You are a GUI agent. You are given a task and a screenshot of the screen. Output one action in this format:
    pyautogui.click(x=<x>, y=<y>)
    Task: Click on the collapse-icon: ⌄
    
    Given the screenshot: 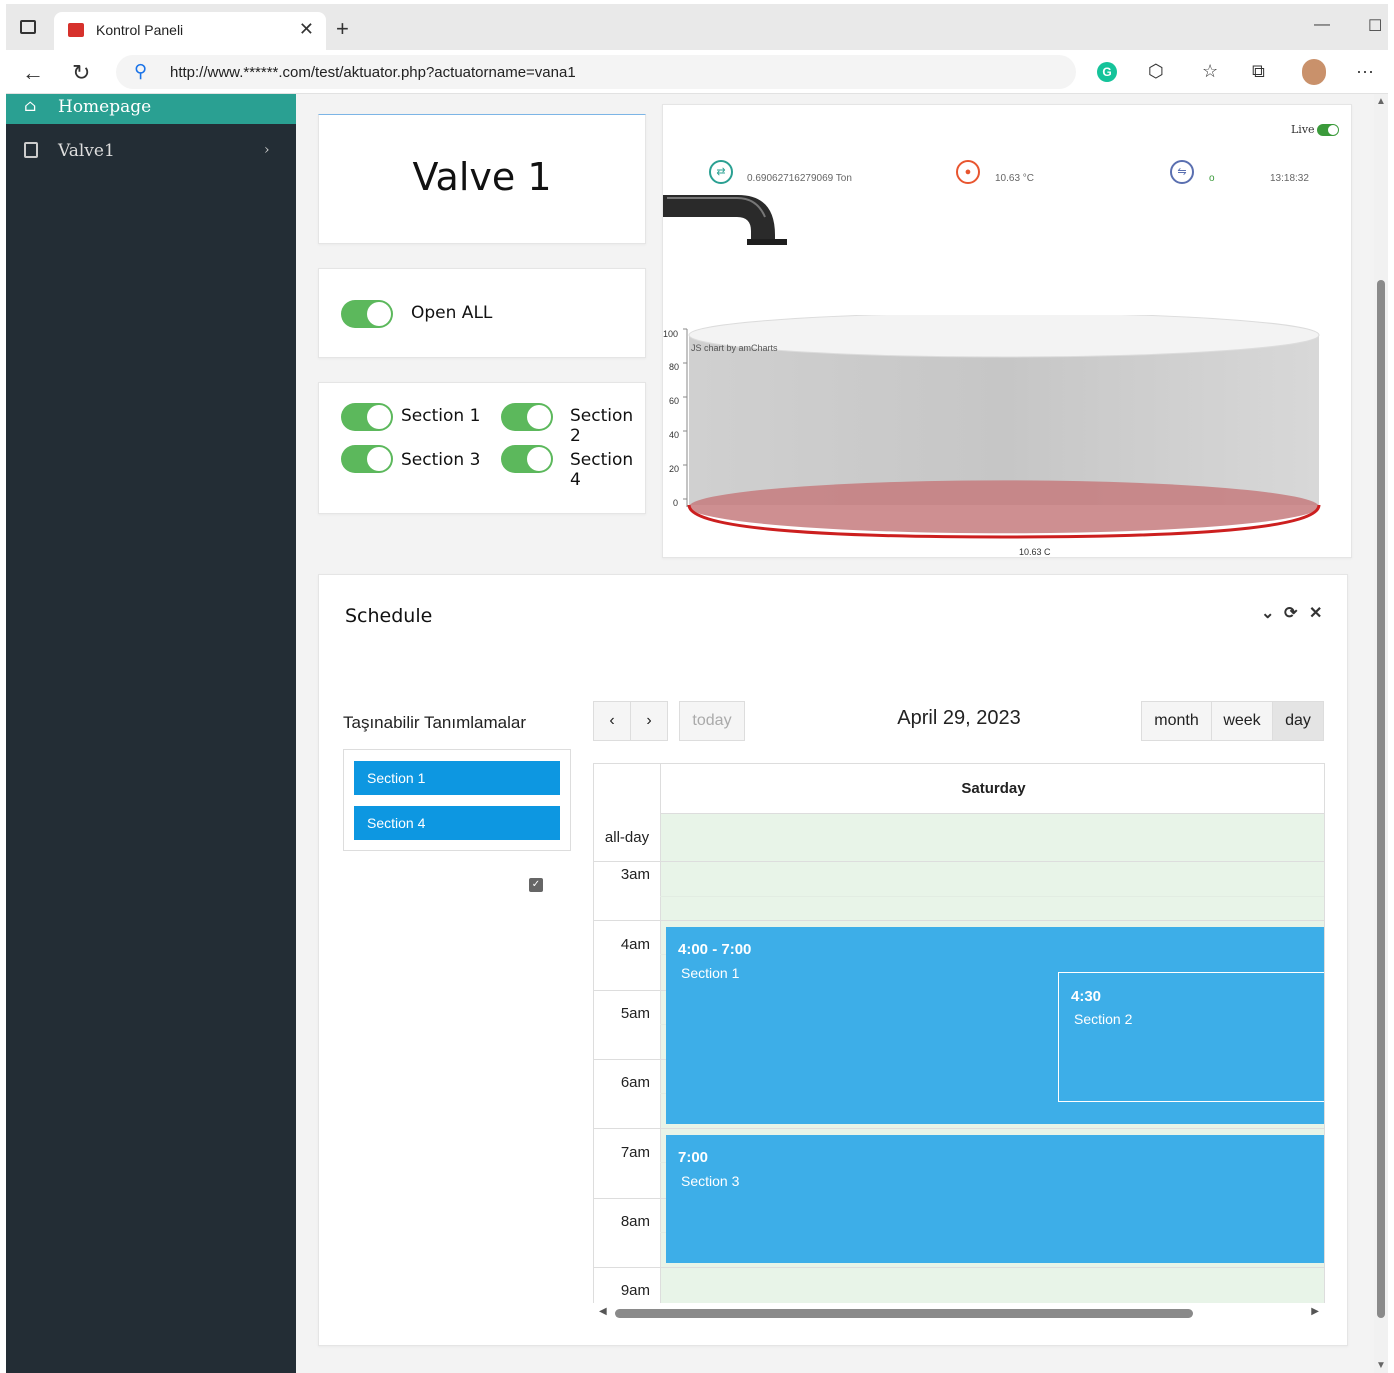 What is the action you would take?
    pyautogui.click(x=1267, y=613)
    